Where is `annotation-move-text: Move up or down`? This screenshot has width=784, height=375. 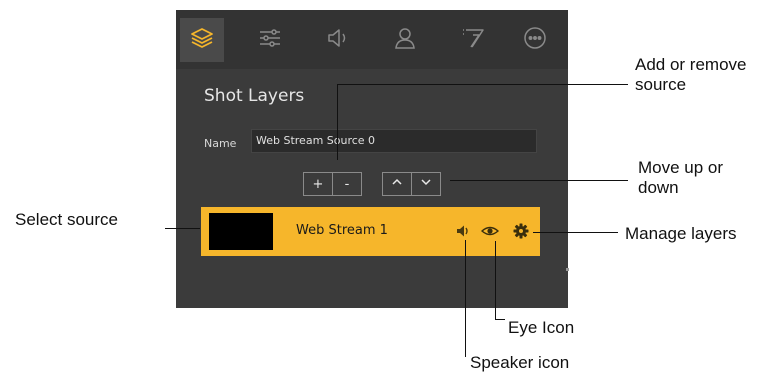 annotation-move-text: Move up or down is located at coordinates (681, 177).